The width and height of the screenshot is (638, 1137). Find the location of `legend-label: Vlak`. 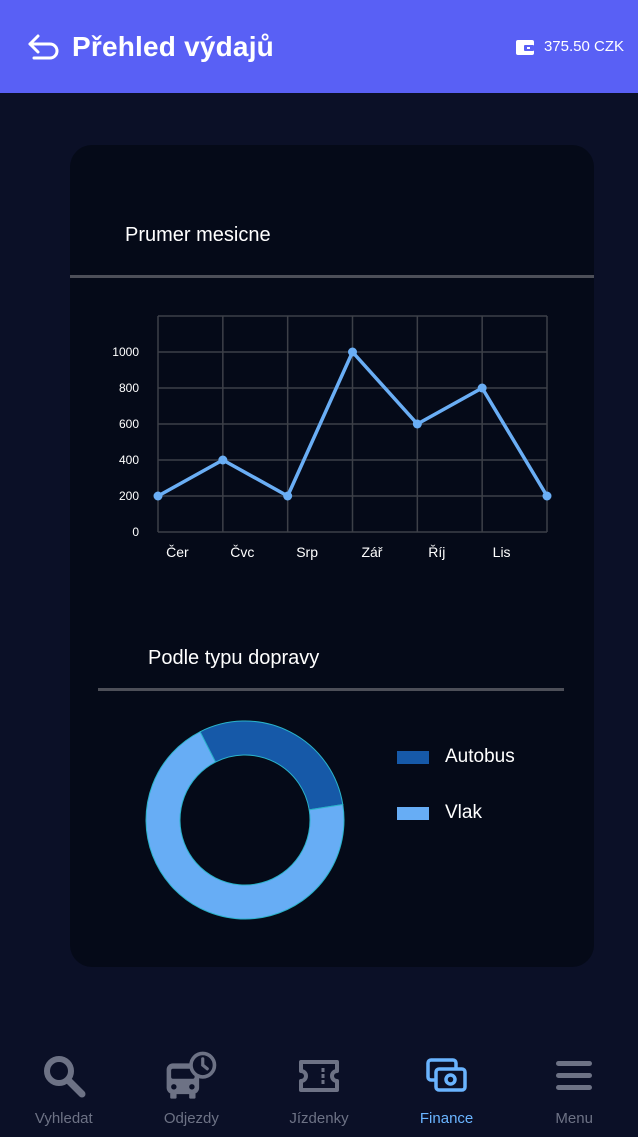

legend-label: Vlak is located at coordinates (463, 812).